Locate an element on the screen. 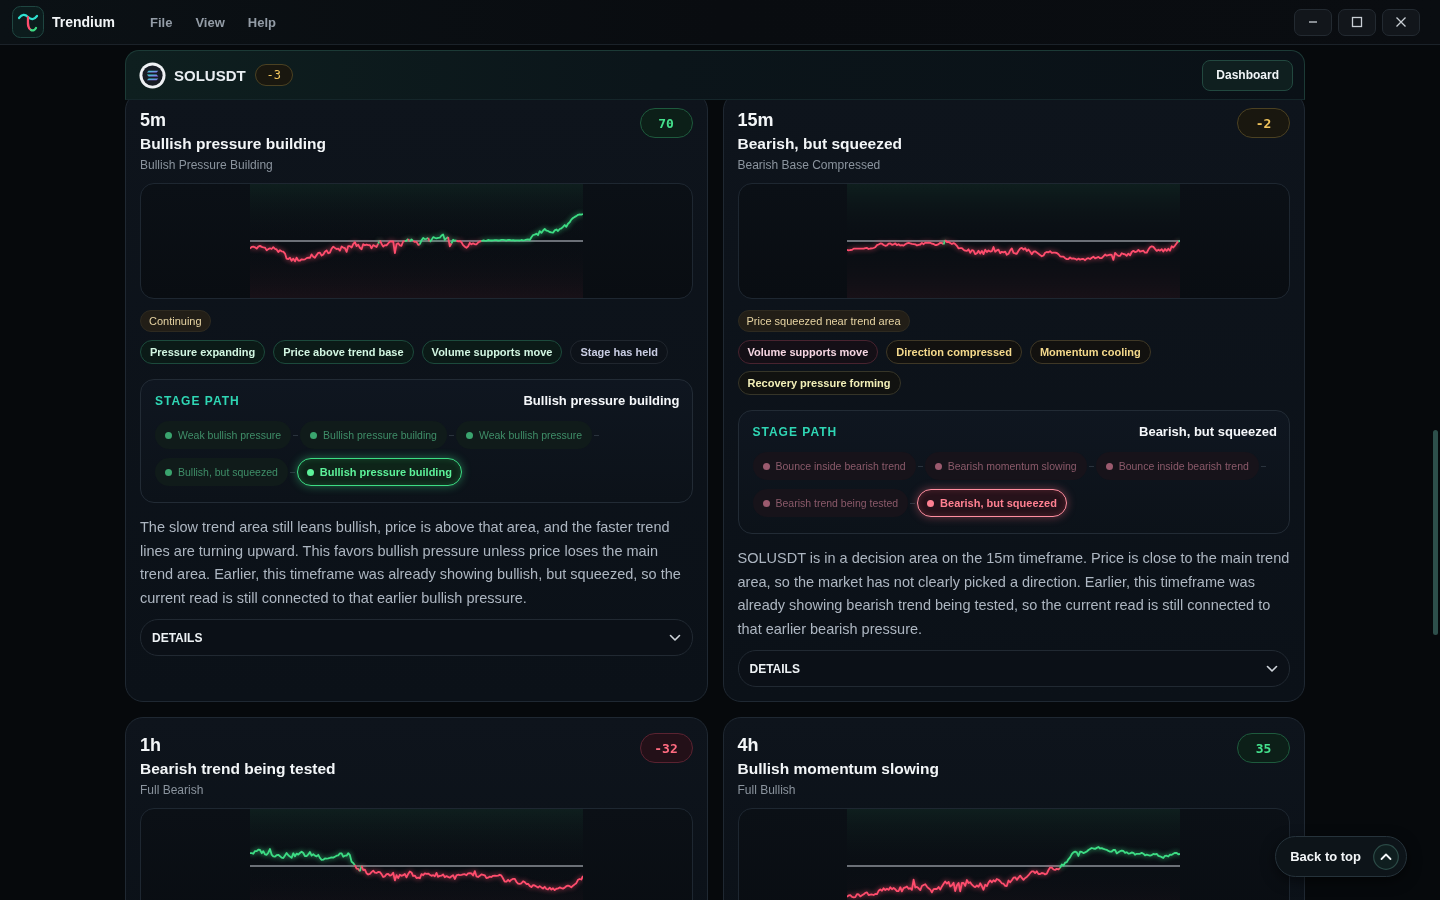  description-text: The slow trend area still leans bullish, price is above that area, and the faster trend lines are turning upward. This favors bullish pressure unless price loses the main trend area. Earlier, this timeframe was already showing bullish, but squeezed, so the current read is still connected to that earlier bullish pressure. is located at coordinates (411, 563).